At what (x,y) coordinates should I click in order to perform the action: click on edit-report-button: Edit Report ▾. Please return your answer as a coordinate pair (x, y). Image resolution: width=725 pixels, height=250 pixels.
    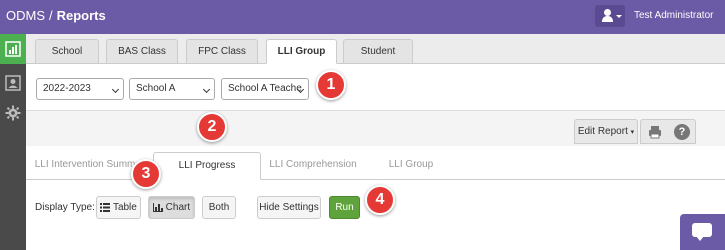
    Looking at the image, I should click on (606, 131).